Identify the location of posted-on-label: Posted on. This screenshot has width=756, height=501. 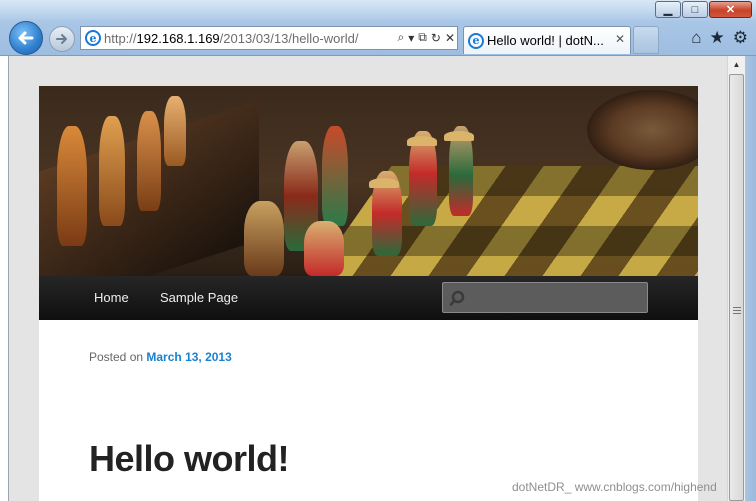
(116, 357).